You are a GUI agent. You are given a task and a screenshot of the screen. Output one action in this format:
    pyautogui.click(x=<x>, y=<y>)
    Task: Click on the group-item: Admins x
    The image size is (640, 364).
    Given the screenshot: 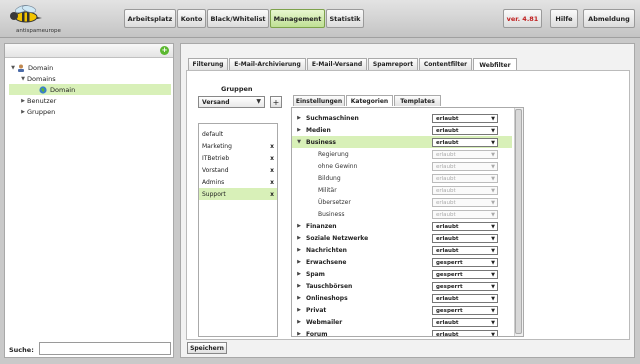 What is the action you would take?
    pyautogui.click(x=238, y=182)
    